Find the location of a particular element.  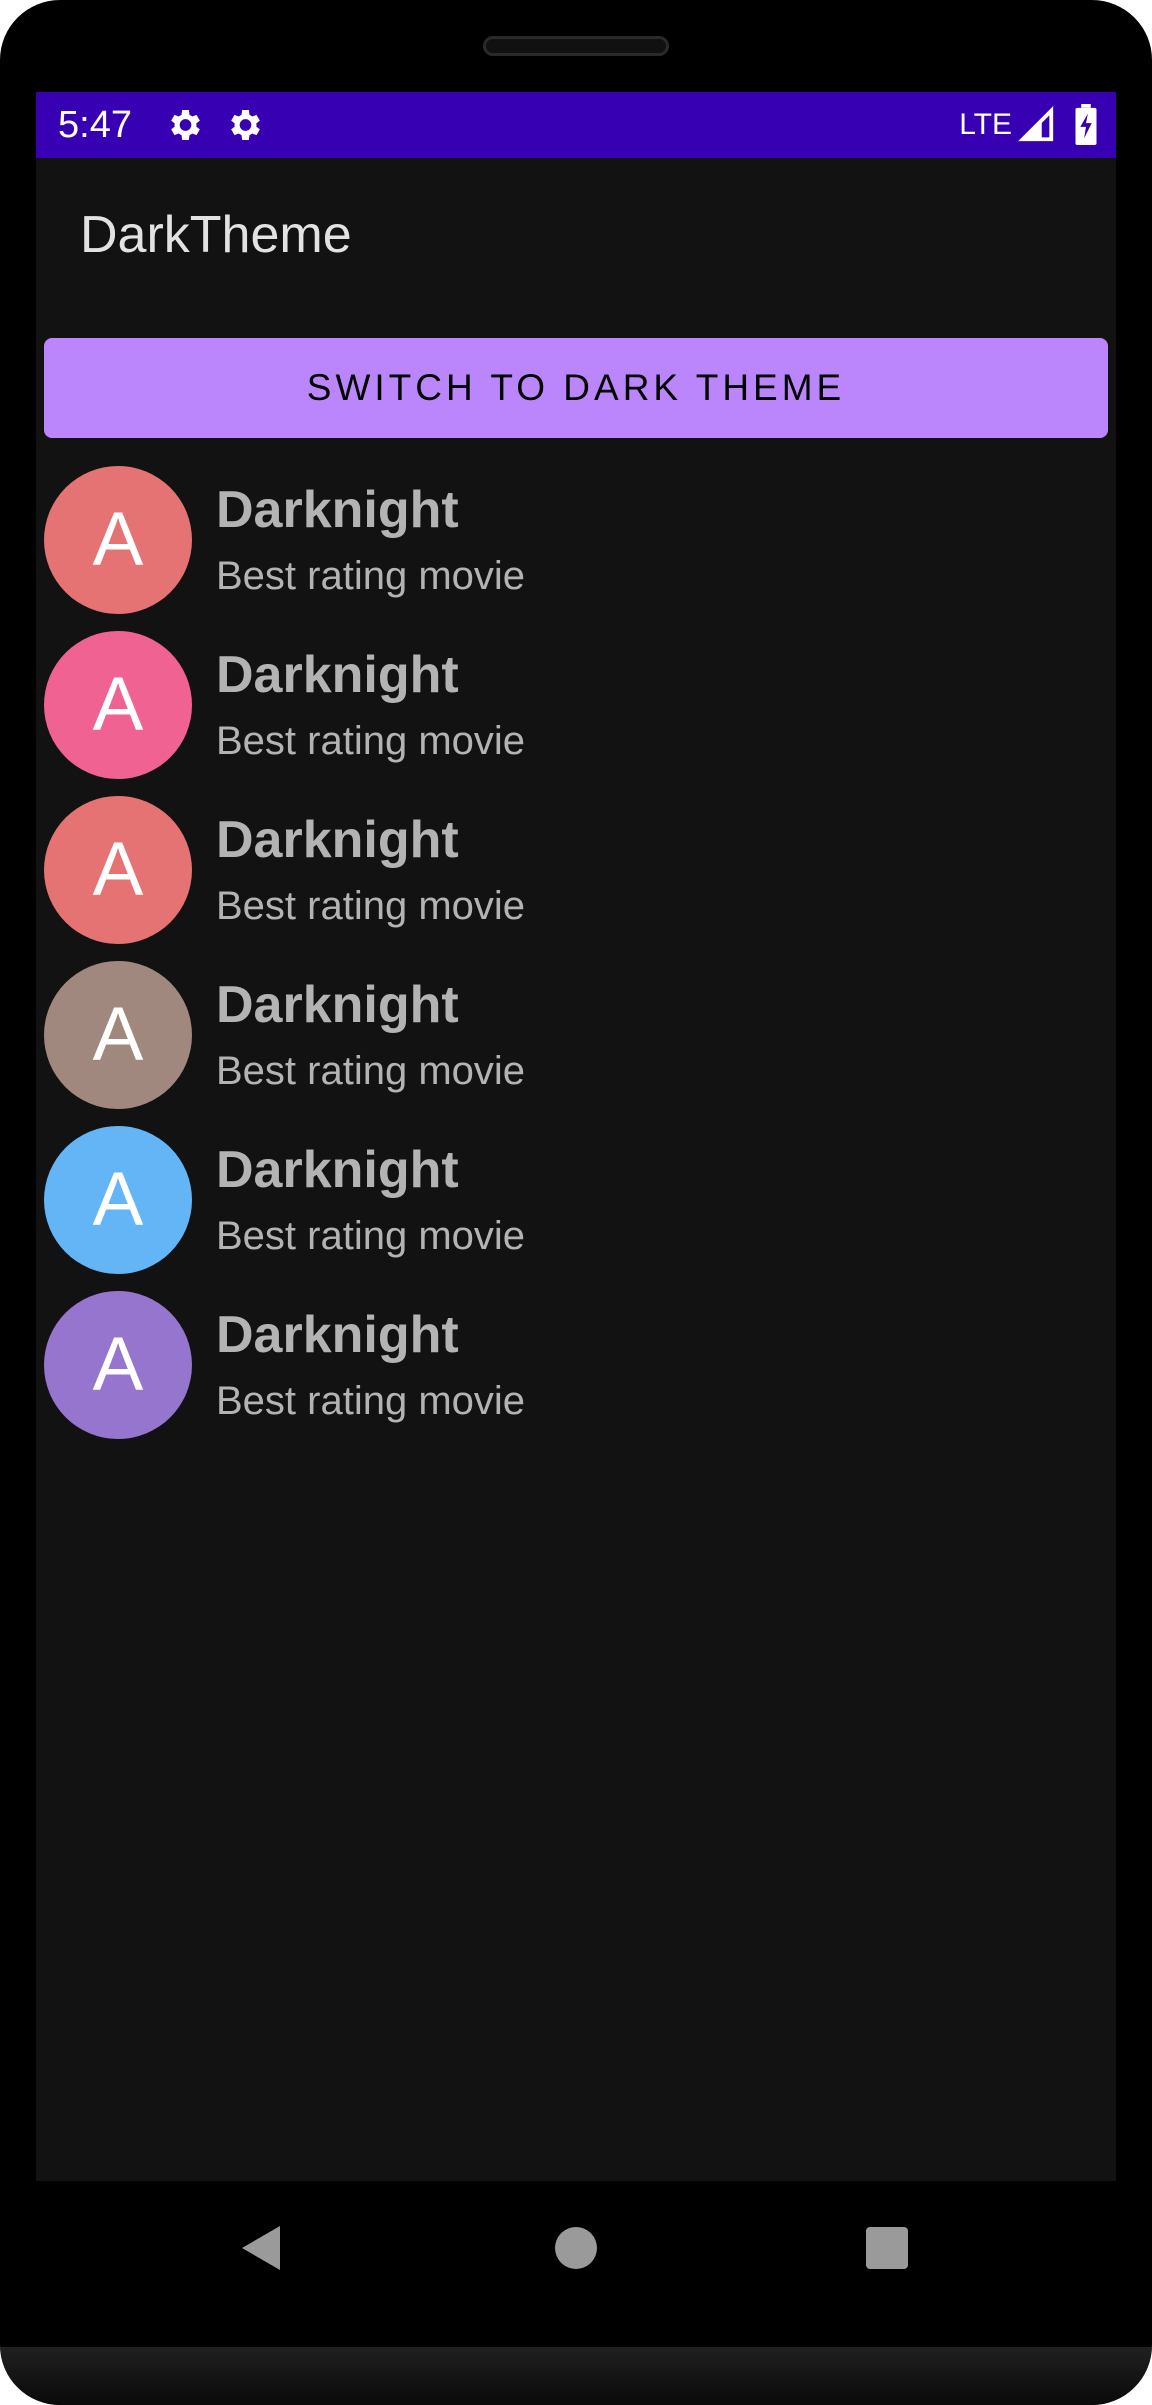

recents-icon is located at coordinates (887, 2248).